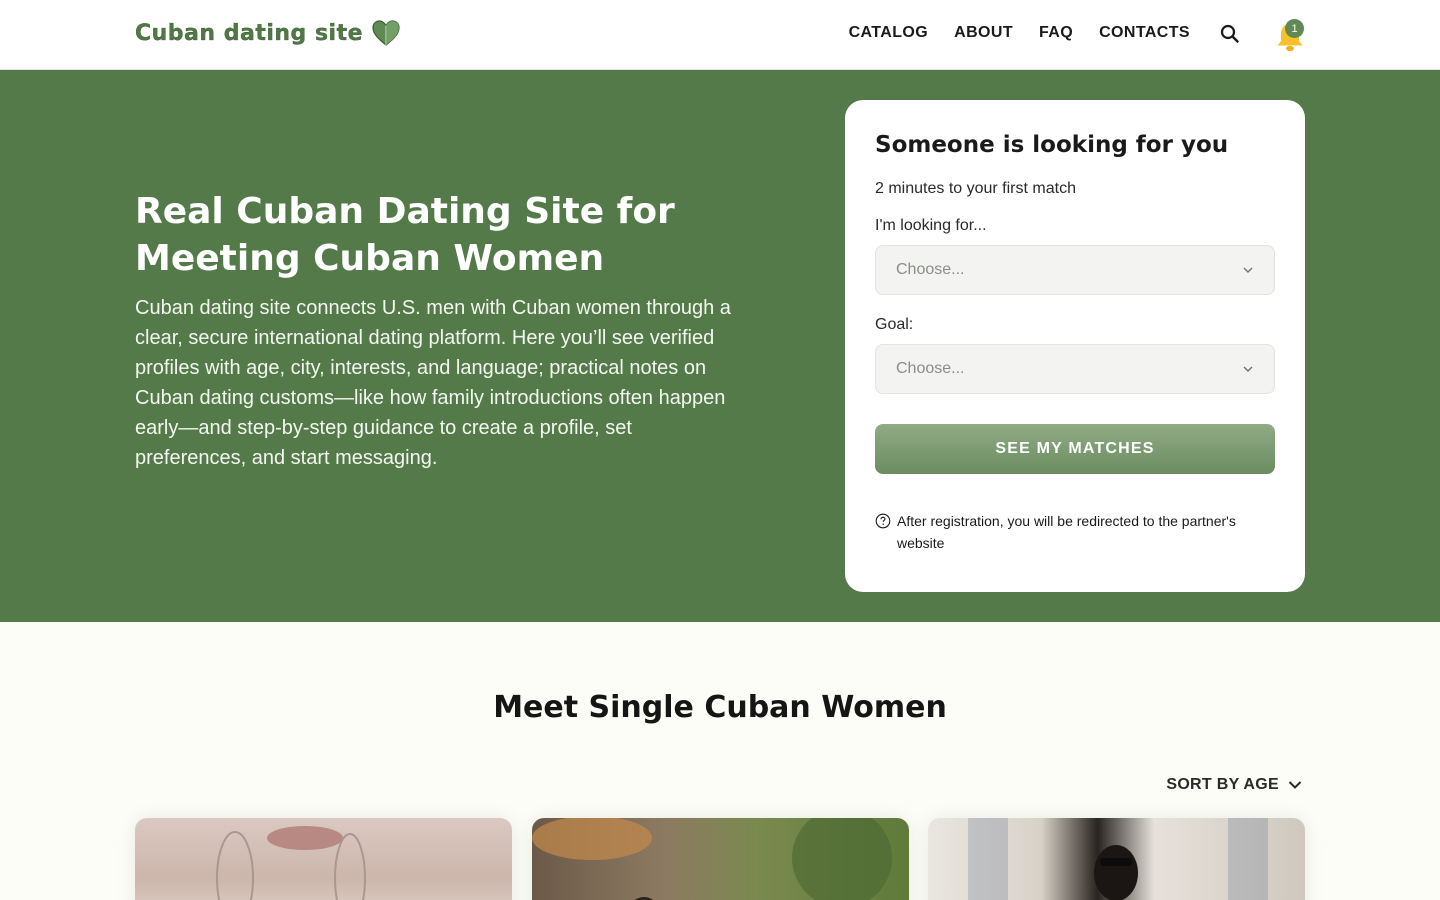 This screenshot has height=900, width=1440. I want to click on catalog-title: Meet Single Cuban Women, so click(720, 707).